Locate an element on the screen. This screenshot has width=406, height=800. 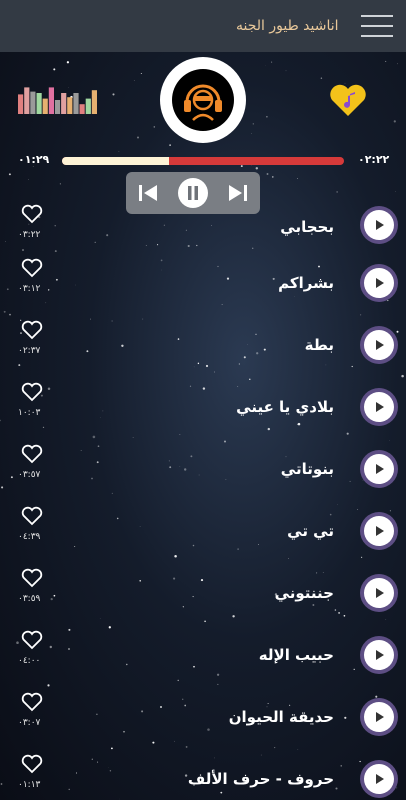
track-row: ٠٣:٥٩ جننتوني is located at coordinates (203, 599).